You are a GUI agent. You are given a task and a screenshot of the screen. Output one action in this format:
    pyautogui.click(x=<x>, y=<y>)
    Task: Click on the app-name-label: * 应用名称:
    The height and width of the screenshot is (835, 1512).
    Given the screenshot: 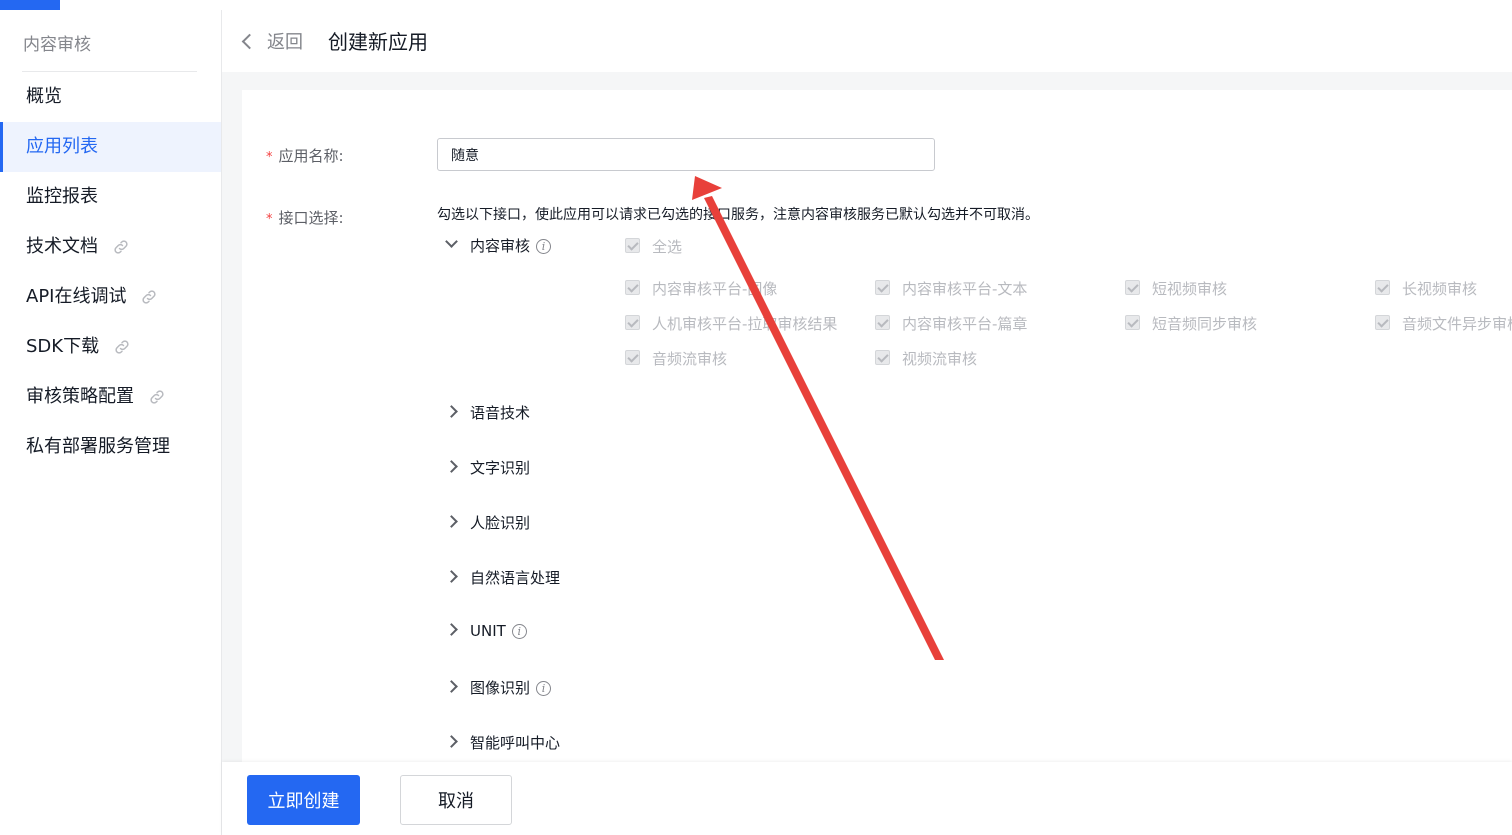 What is the action you would take?
    pyautogui.click(x=305, y=156)
    